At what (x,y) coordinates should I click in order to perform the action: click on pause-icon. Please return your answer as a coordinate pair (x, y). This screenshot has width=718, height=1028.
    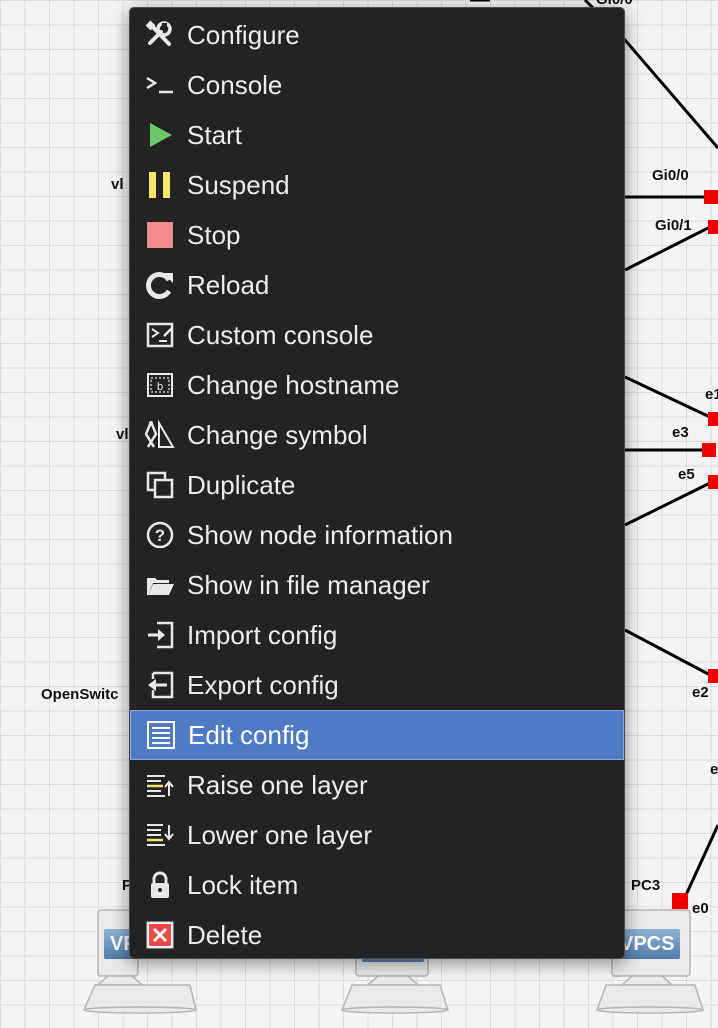
    Looking at the image, I should click on (160, 185).